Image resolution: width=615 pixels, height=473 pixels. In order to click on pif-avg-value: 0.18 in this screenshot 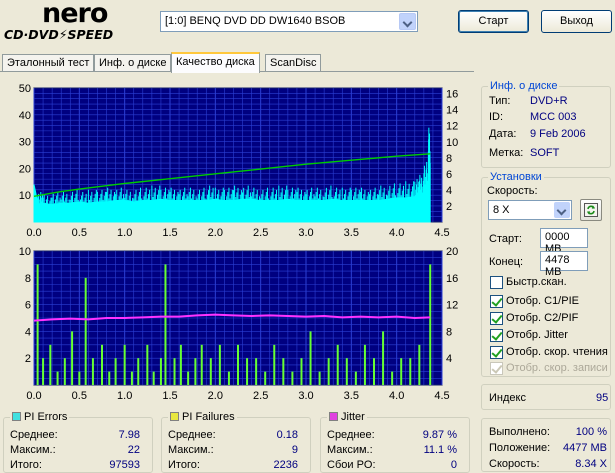, I will do `click(287, 435)`.